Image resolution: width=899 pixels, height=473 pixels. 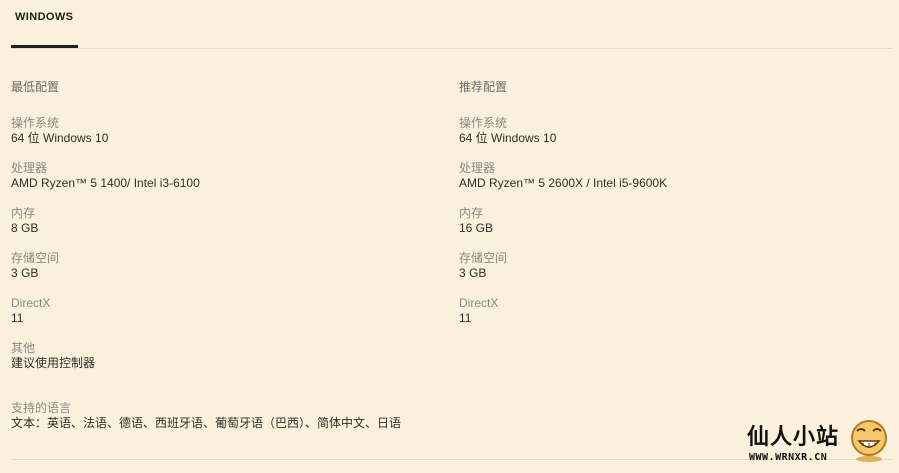 I want to click on watermark-title: 仙人小站, so click(x=793, y=437).